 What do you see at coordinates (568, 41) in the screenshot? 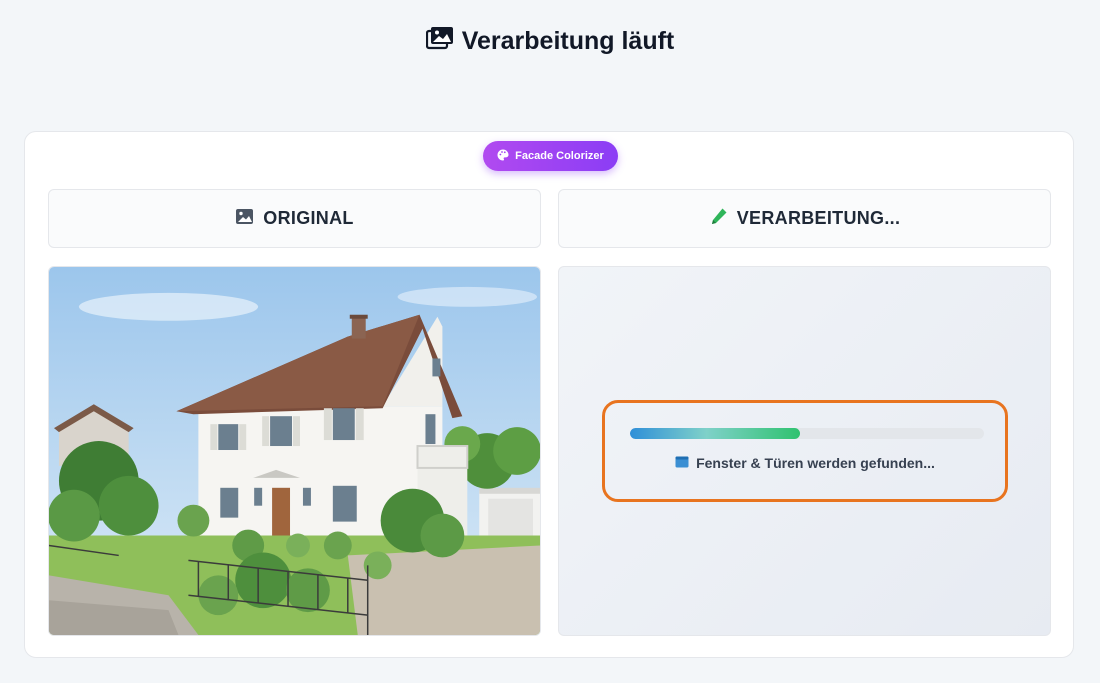
I see `page-title-text: Verarbeitung läuft` at bounding box center [568, 41].